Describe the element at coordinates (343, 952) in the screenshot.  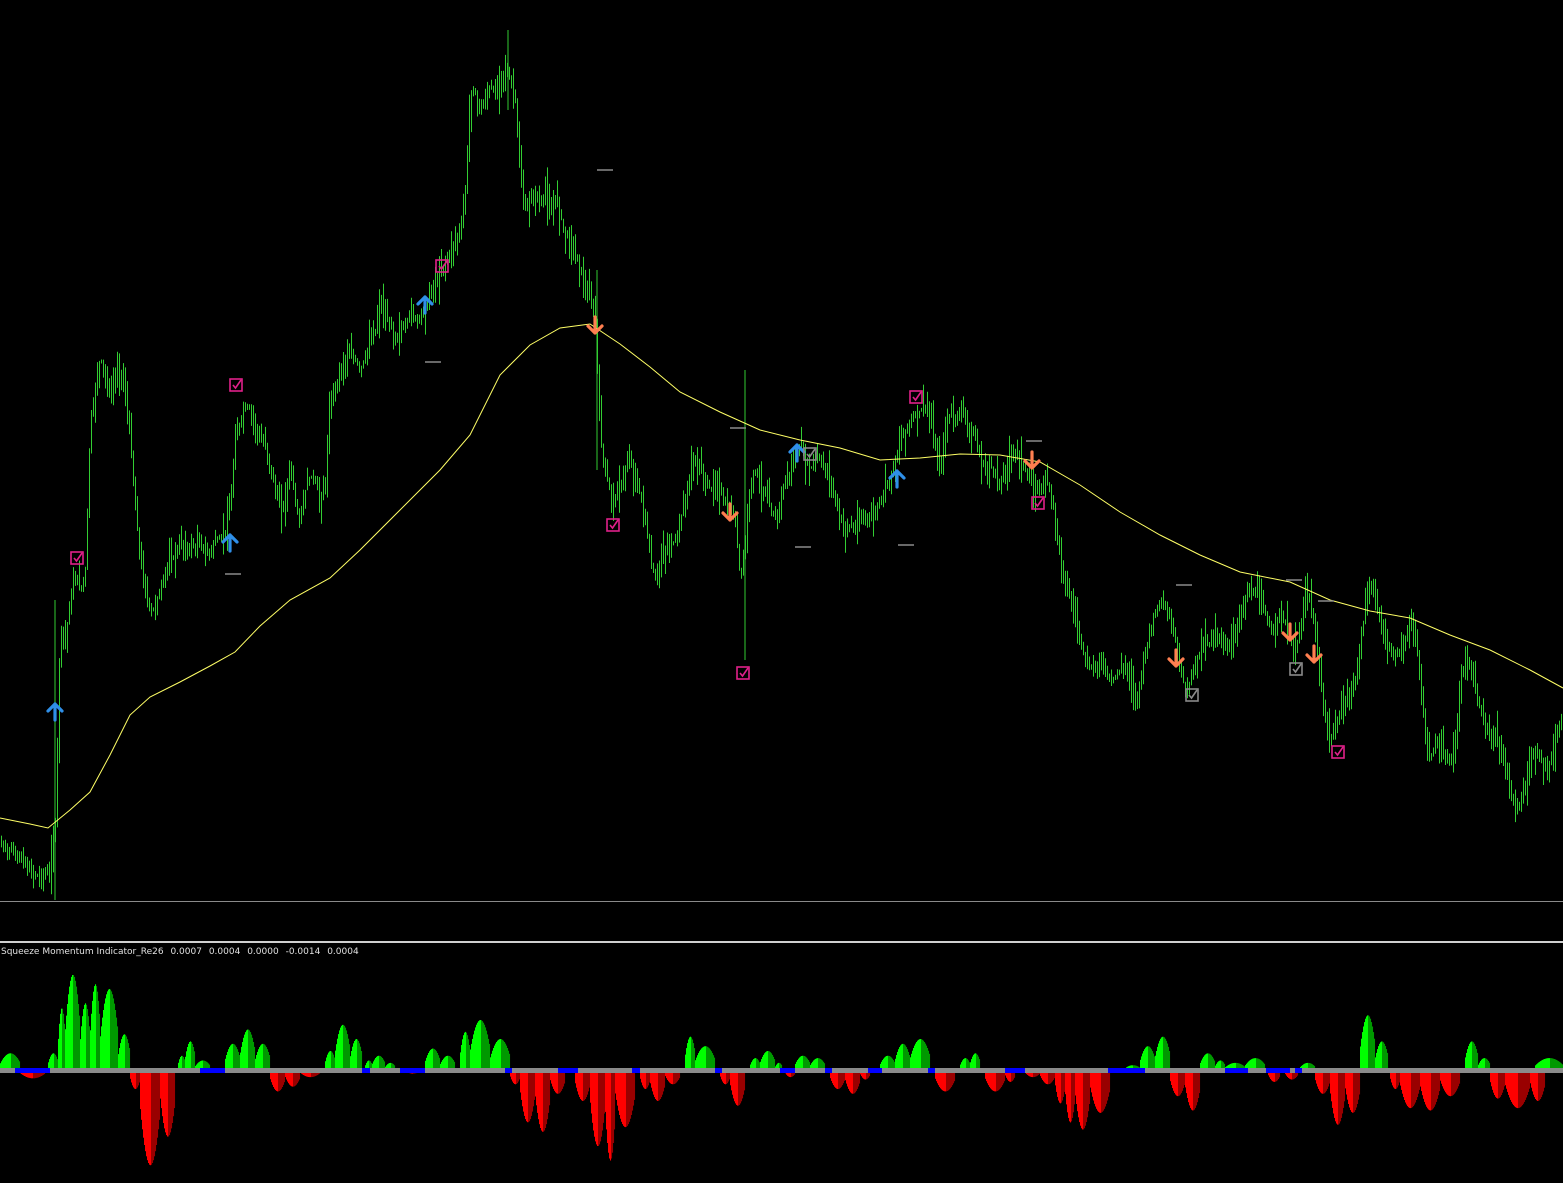
I see `indicator-value-5: 0.0004` at that location.